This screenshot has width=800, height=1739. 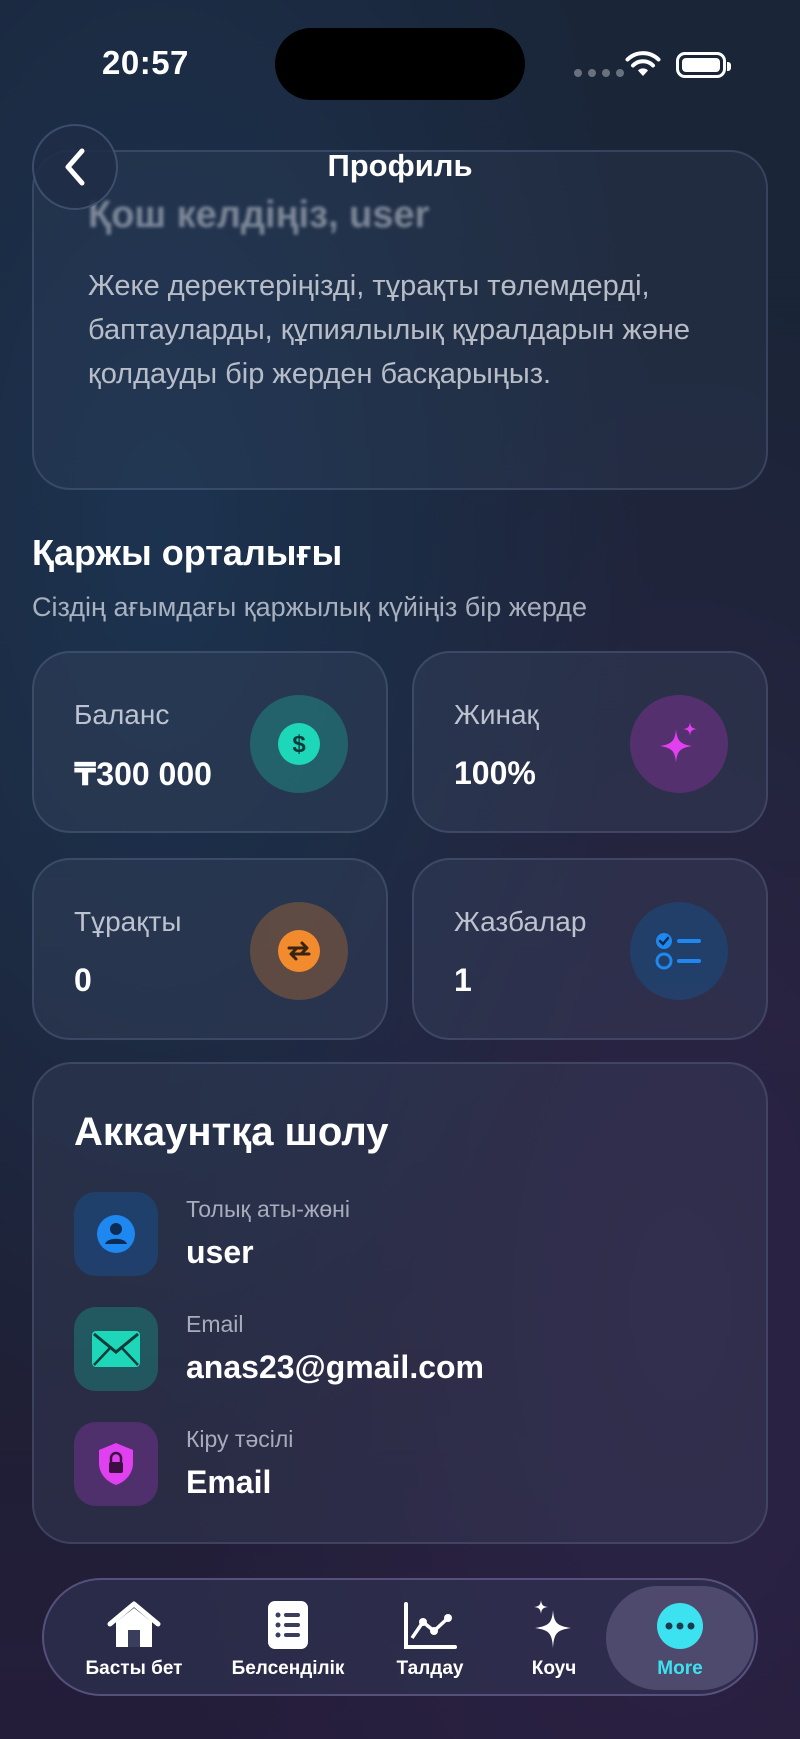 What do you see at coordinates (240, 1439) in the screenshot?
I see `login-method-label: Кіру тәсілі` at bounding box center [240, 1439].